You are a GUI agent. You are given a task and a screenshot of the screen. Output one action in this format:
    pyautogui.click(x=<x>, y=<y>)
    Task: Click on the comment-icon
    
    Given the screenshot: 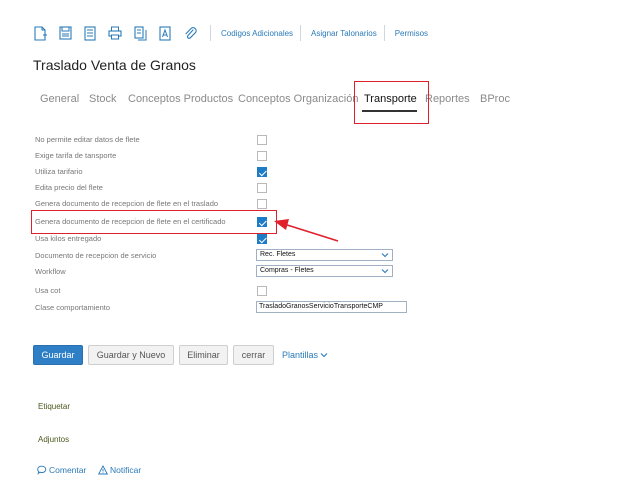 What is the action you would take?
    pyautogui.click(x=42, y=470)
    